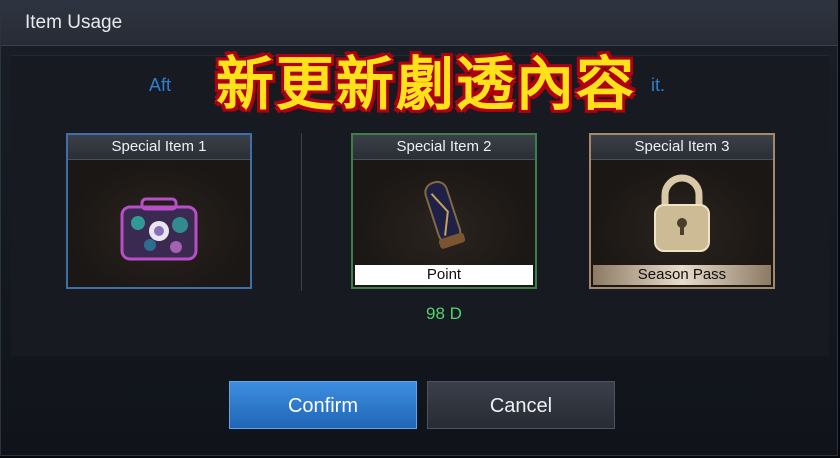 This screenshot has height=458, width=840. What do you see at coordinates (425, 84) in the screenshot?
I see `promo-banner-overlay: 新更新劇透內容` at bounding box center [425, 84].